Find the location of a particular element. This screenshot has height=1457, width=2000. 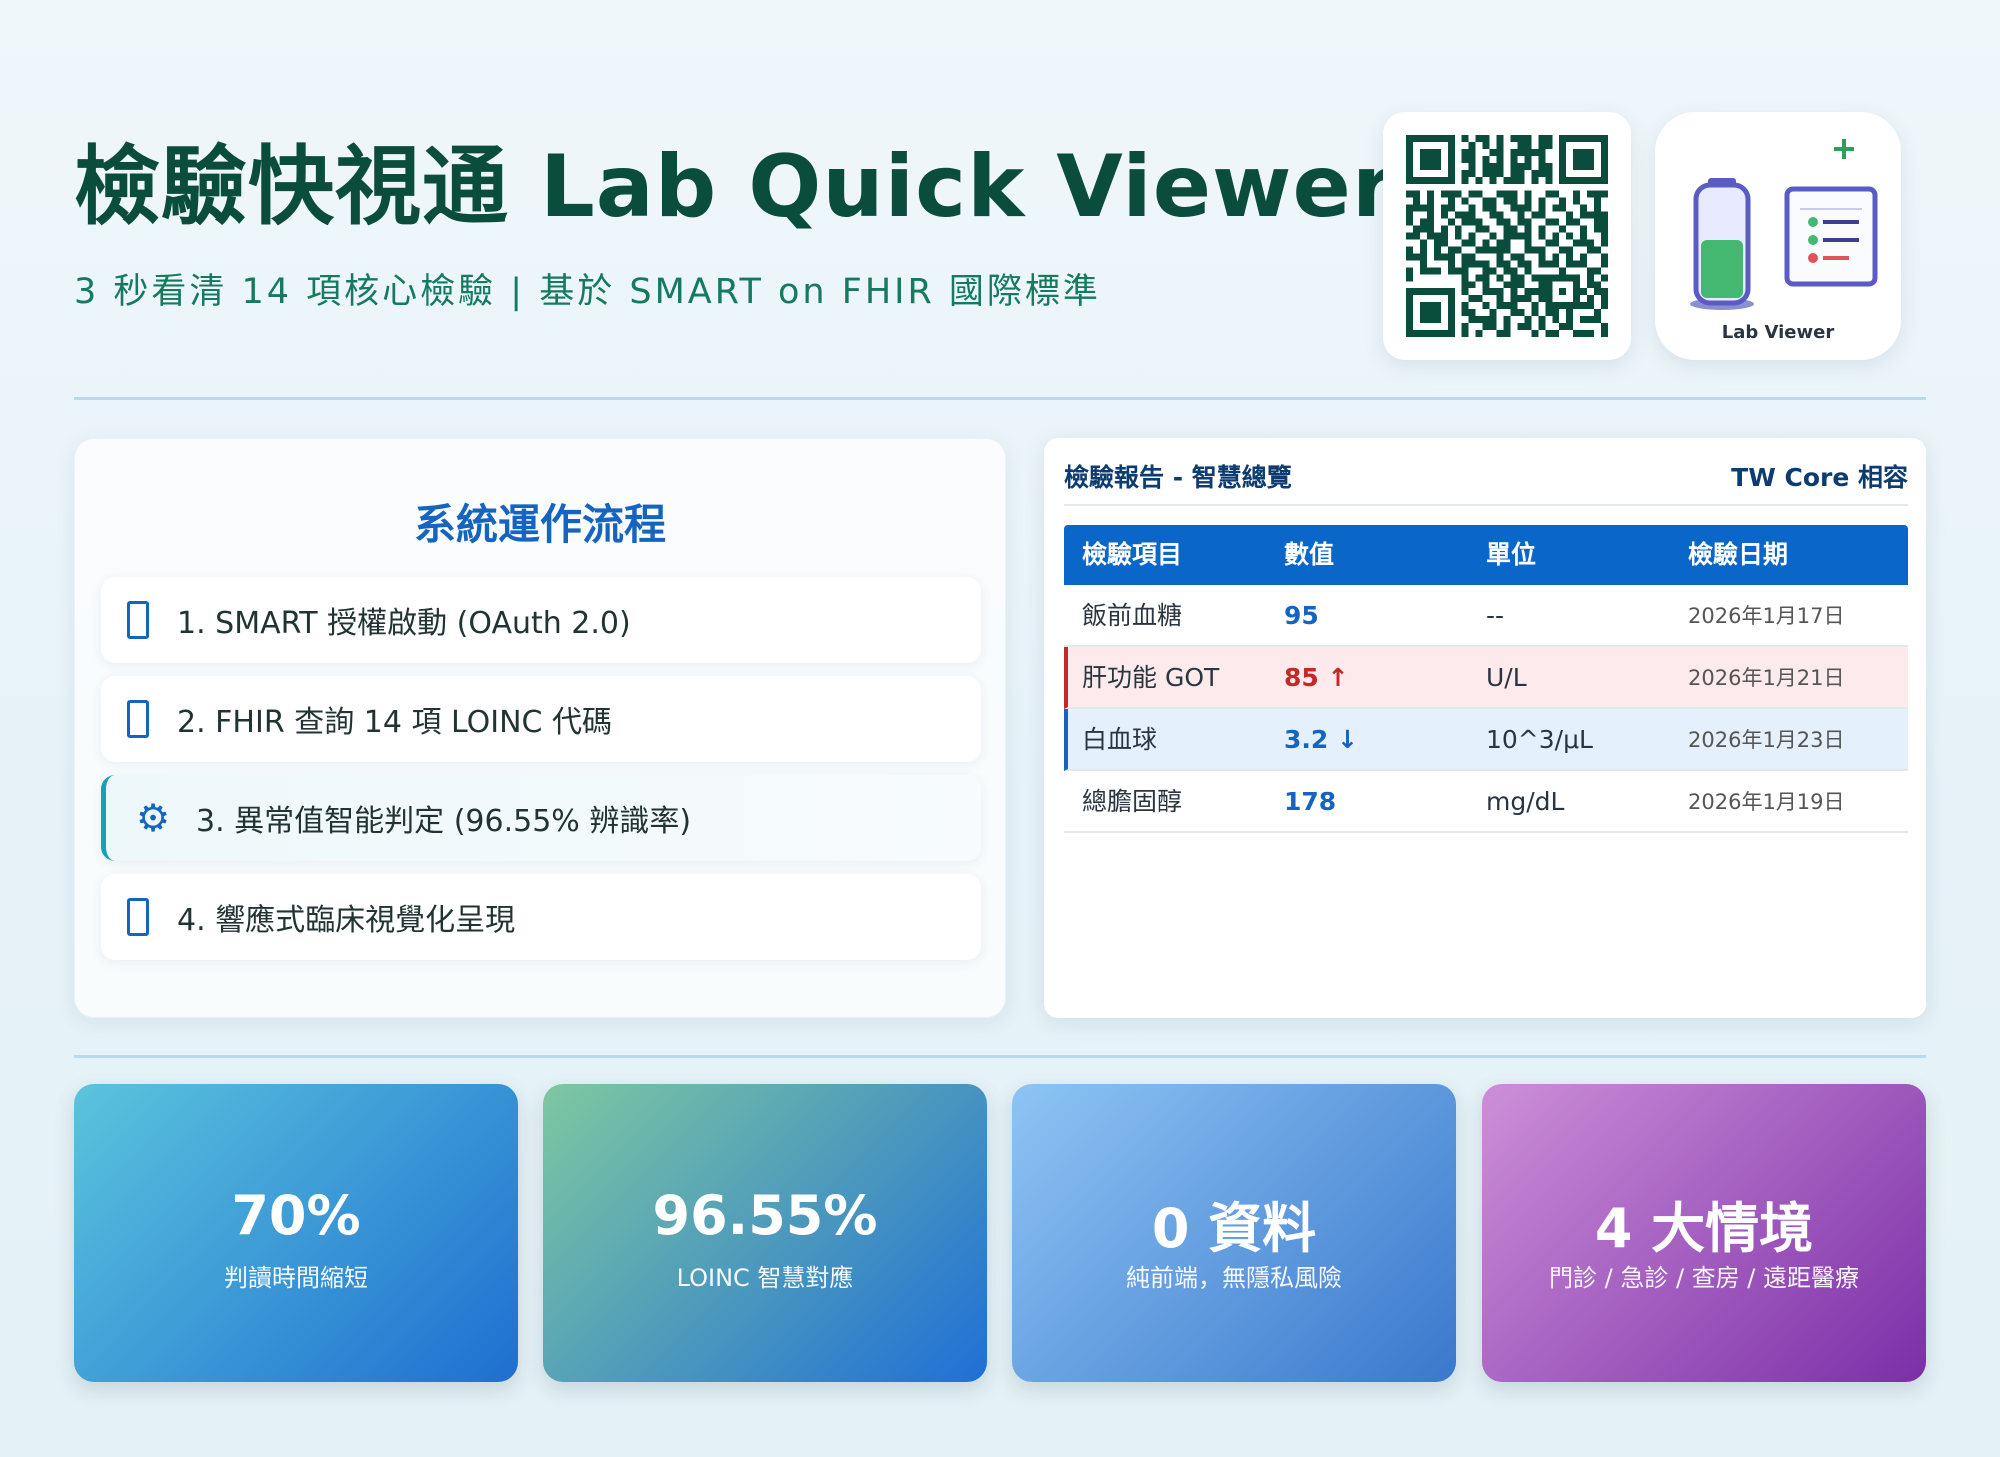

qr-code-icon is located at coordinates (1507, 236).